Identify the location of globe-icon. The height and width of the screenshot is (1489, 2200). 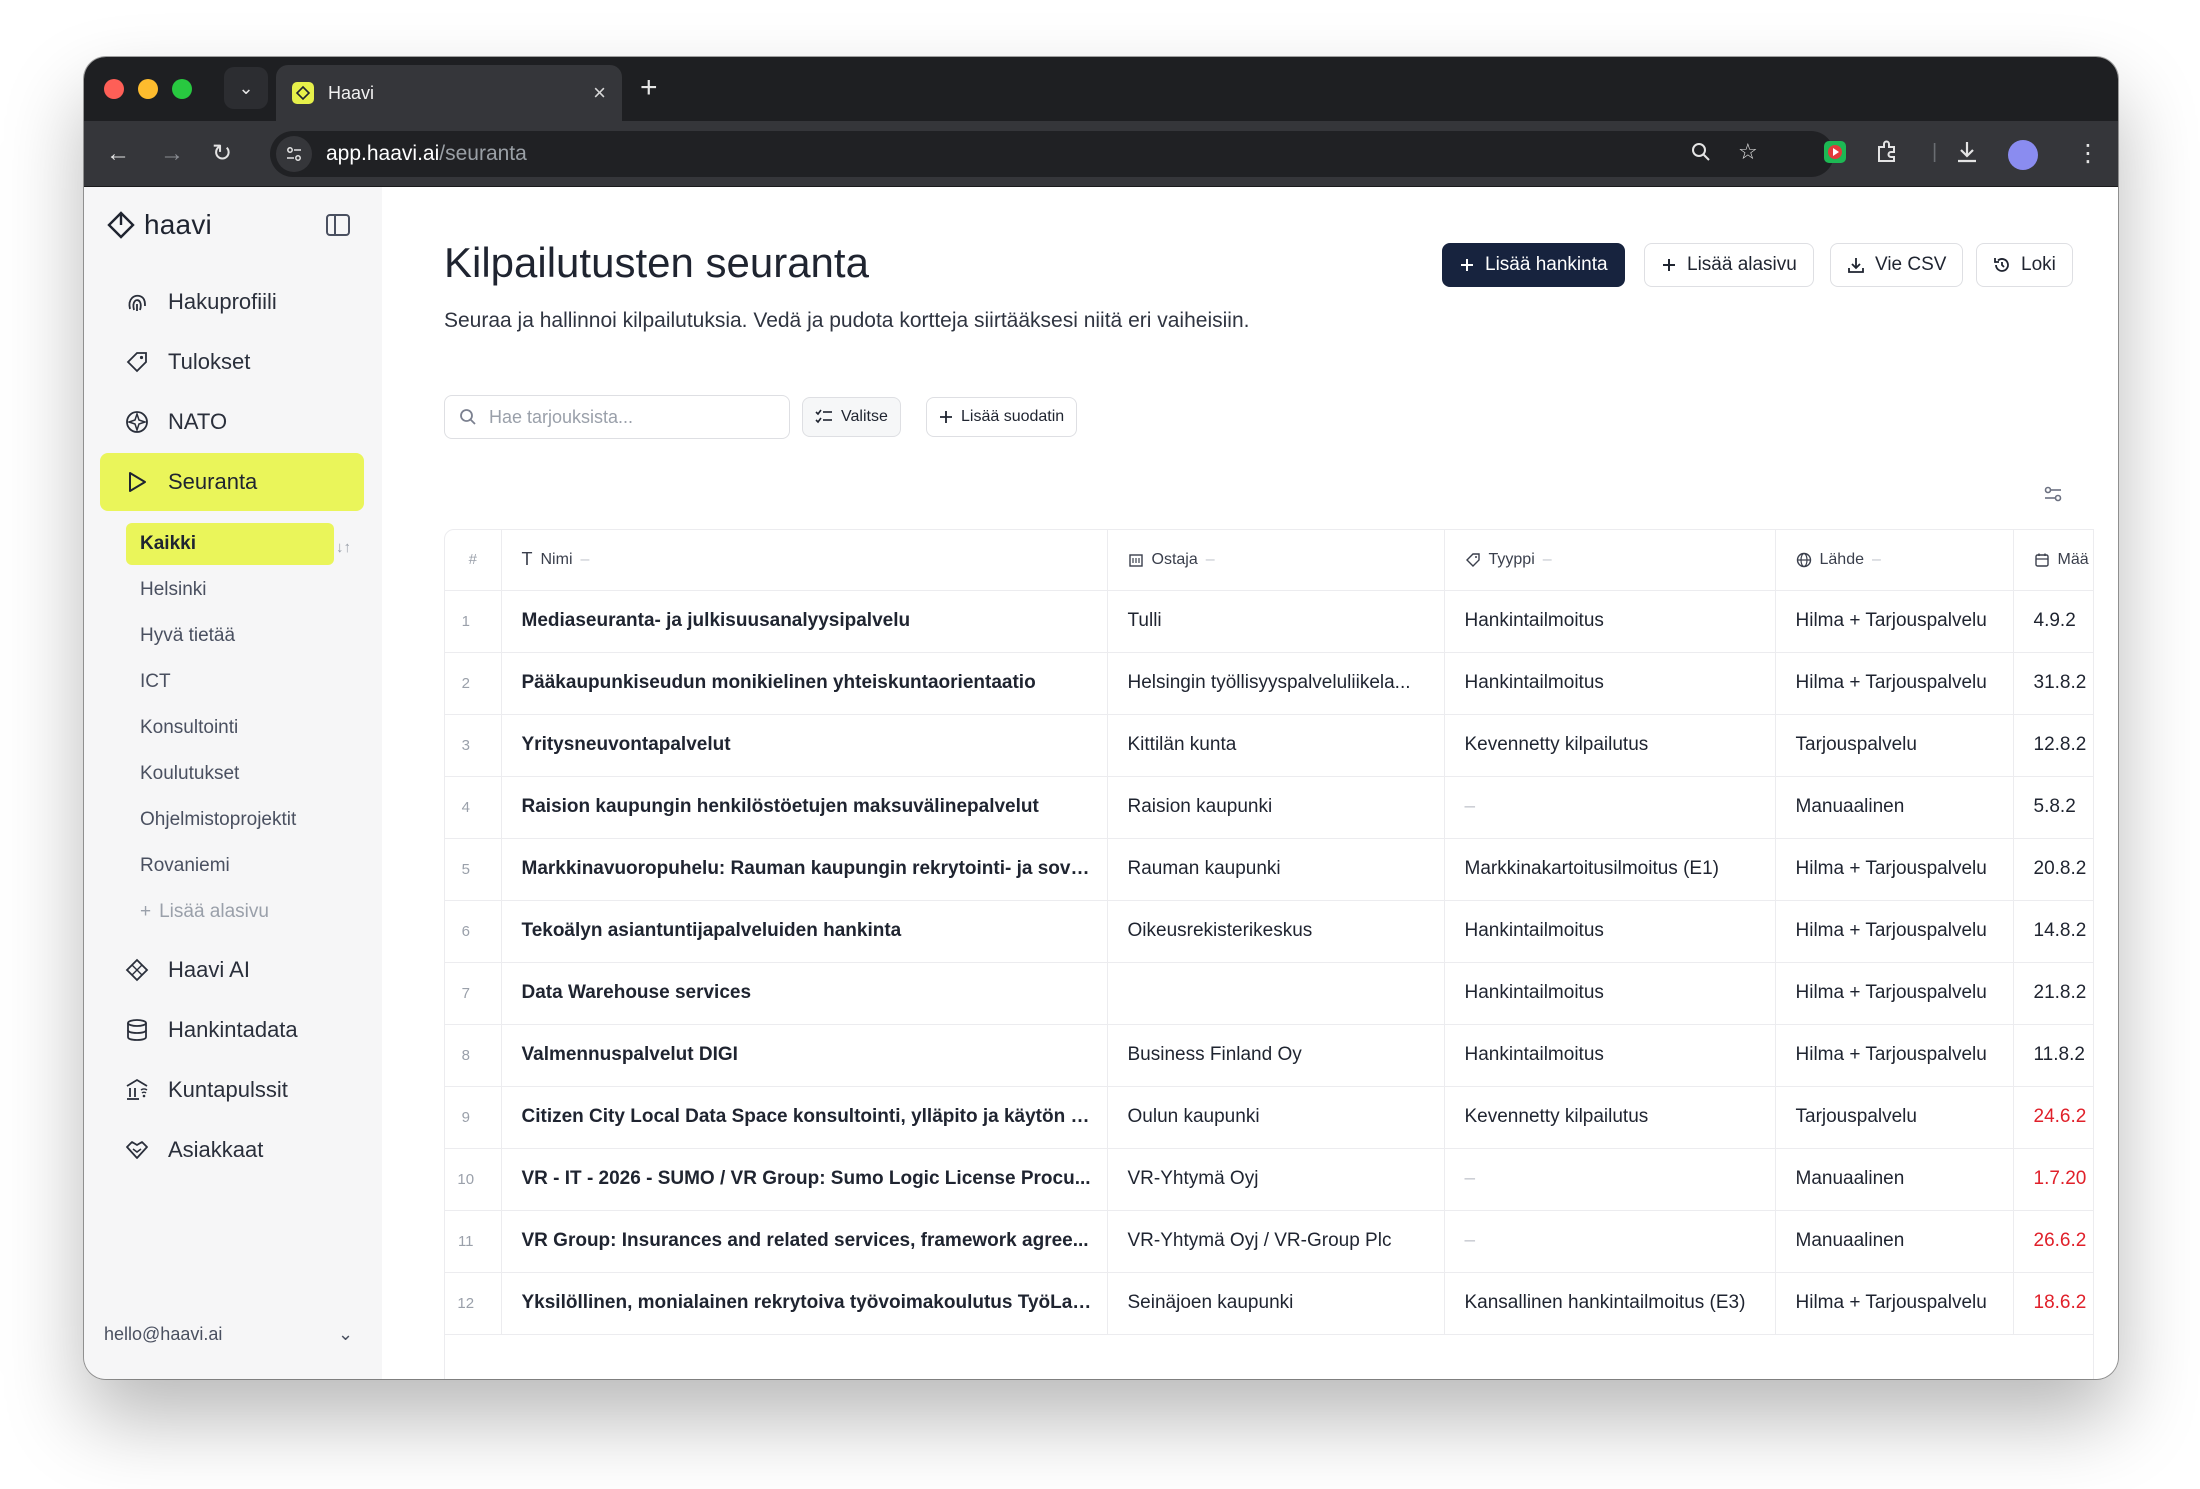
(1803, 559).